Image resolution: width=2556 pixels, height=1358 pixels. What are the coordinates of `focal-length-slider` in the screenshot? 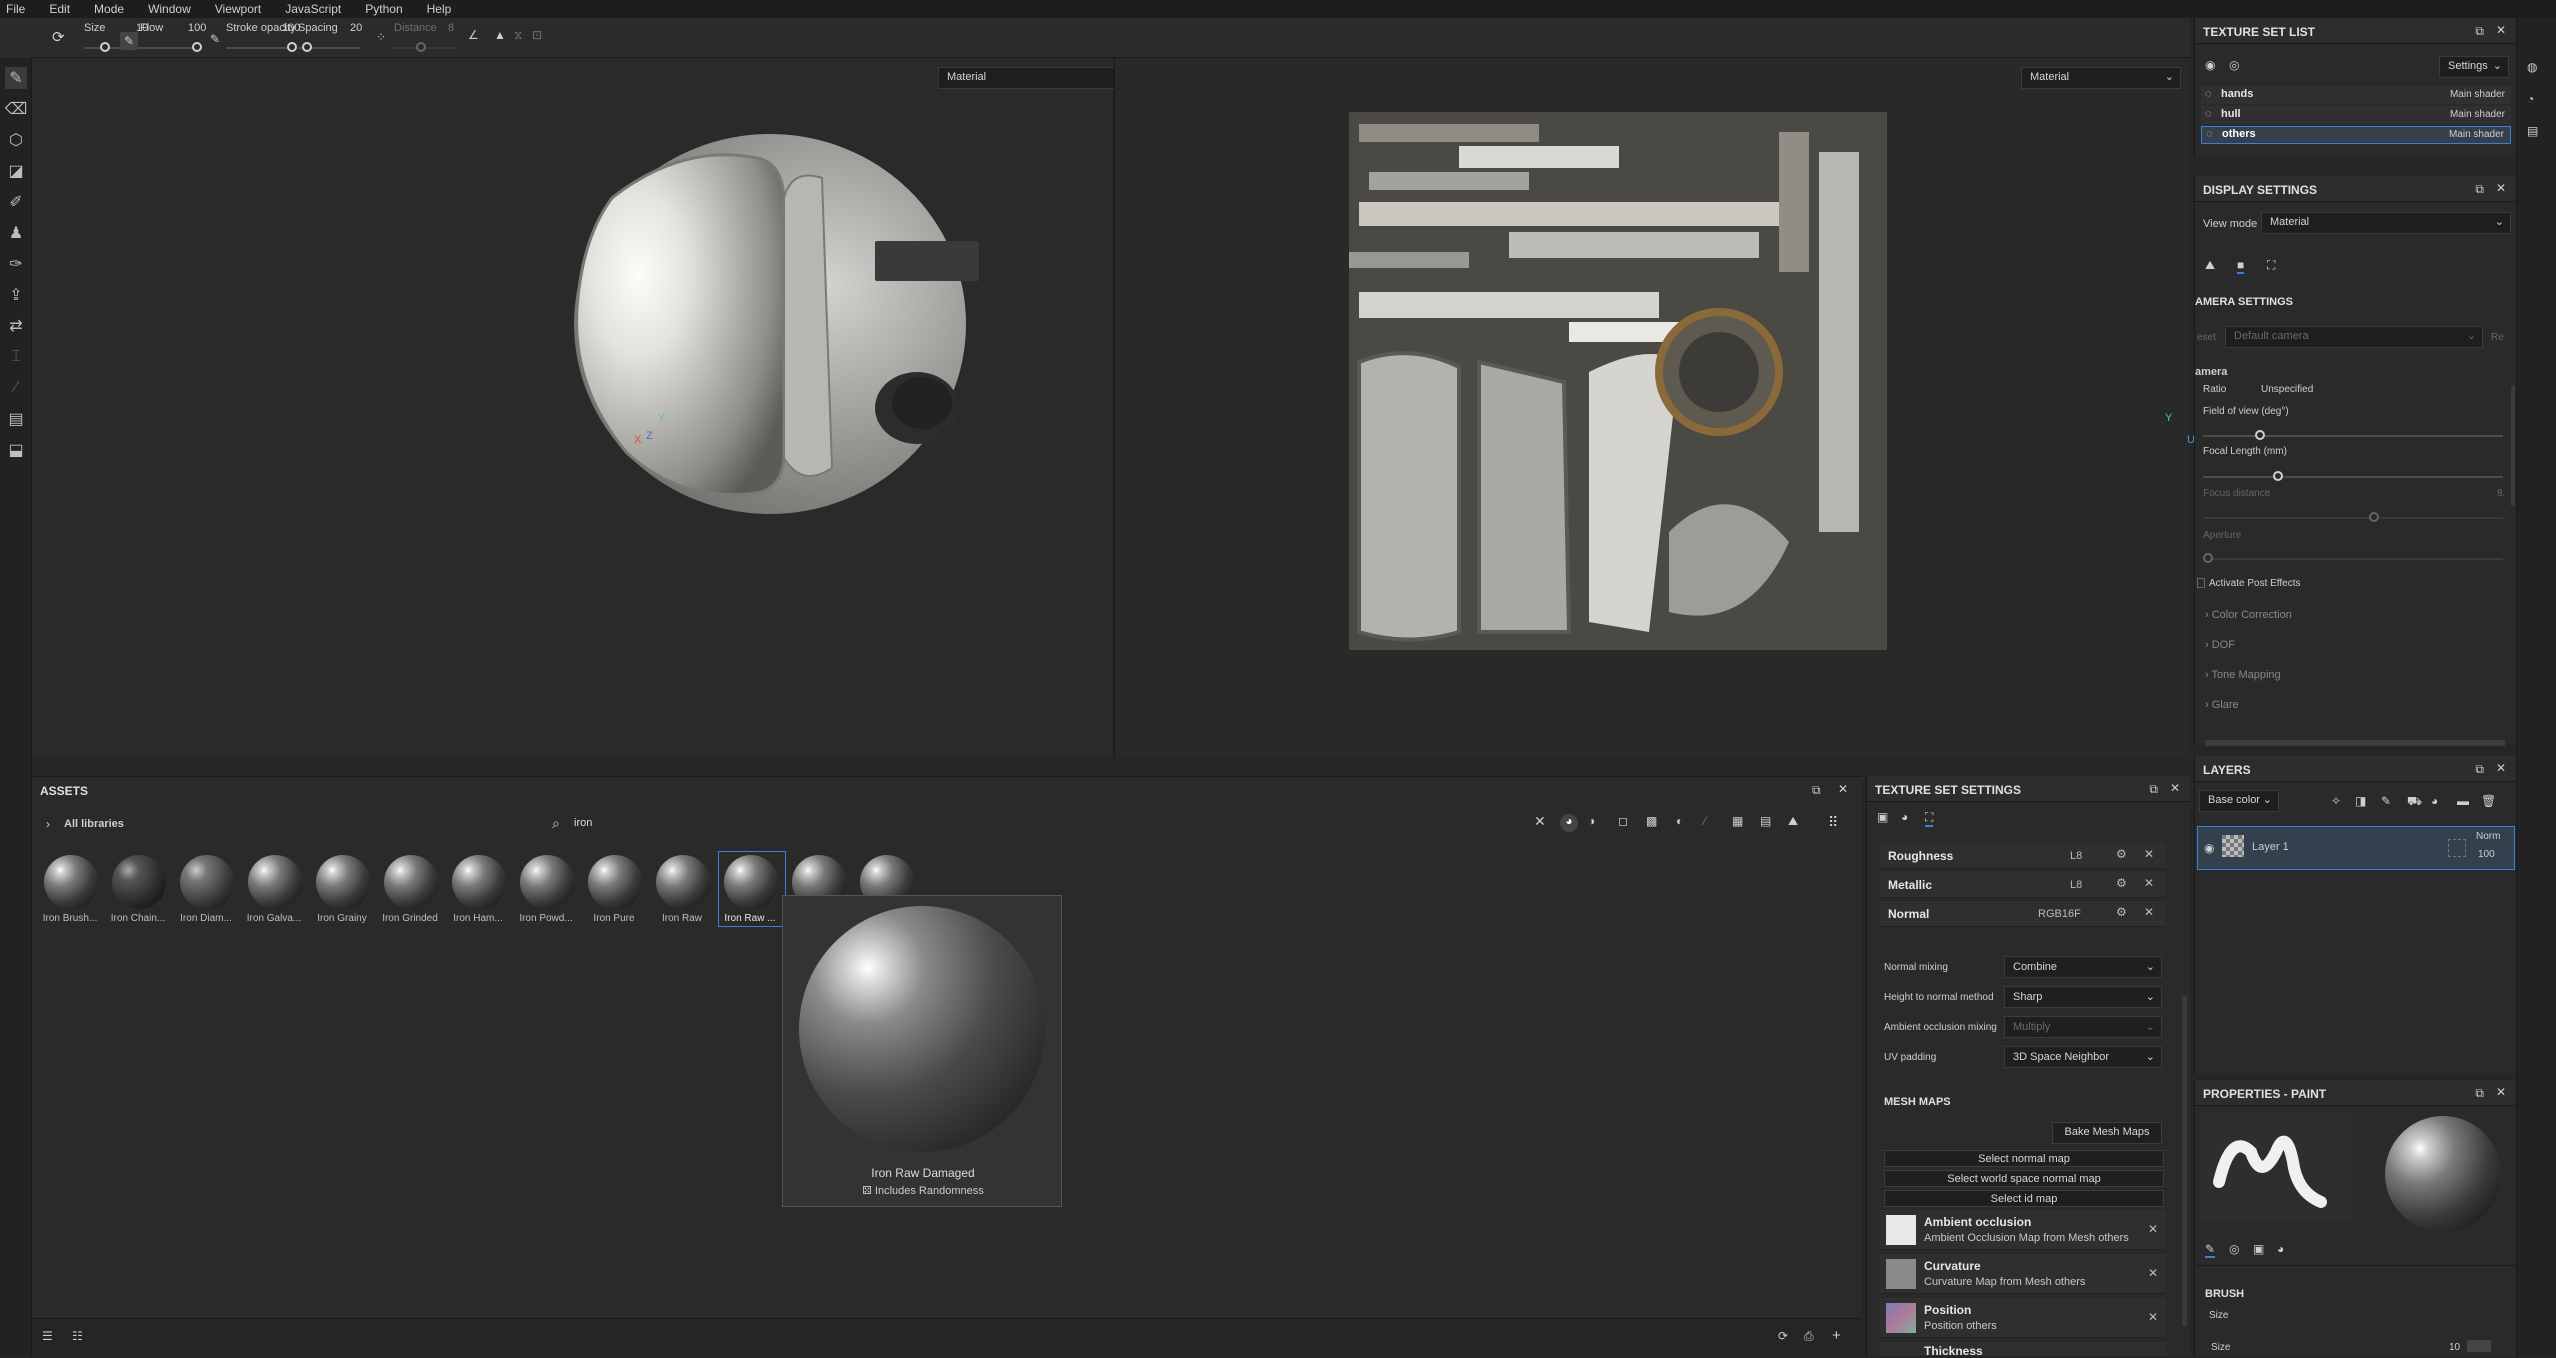 It's located at (2278, 476).